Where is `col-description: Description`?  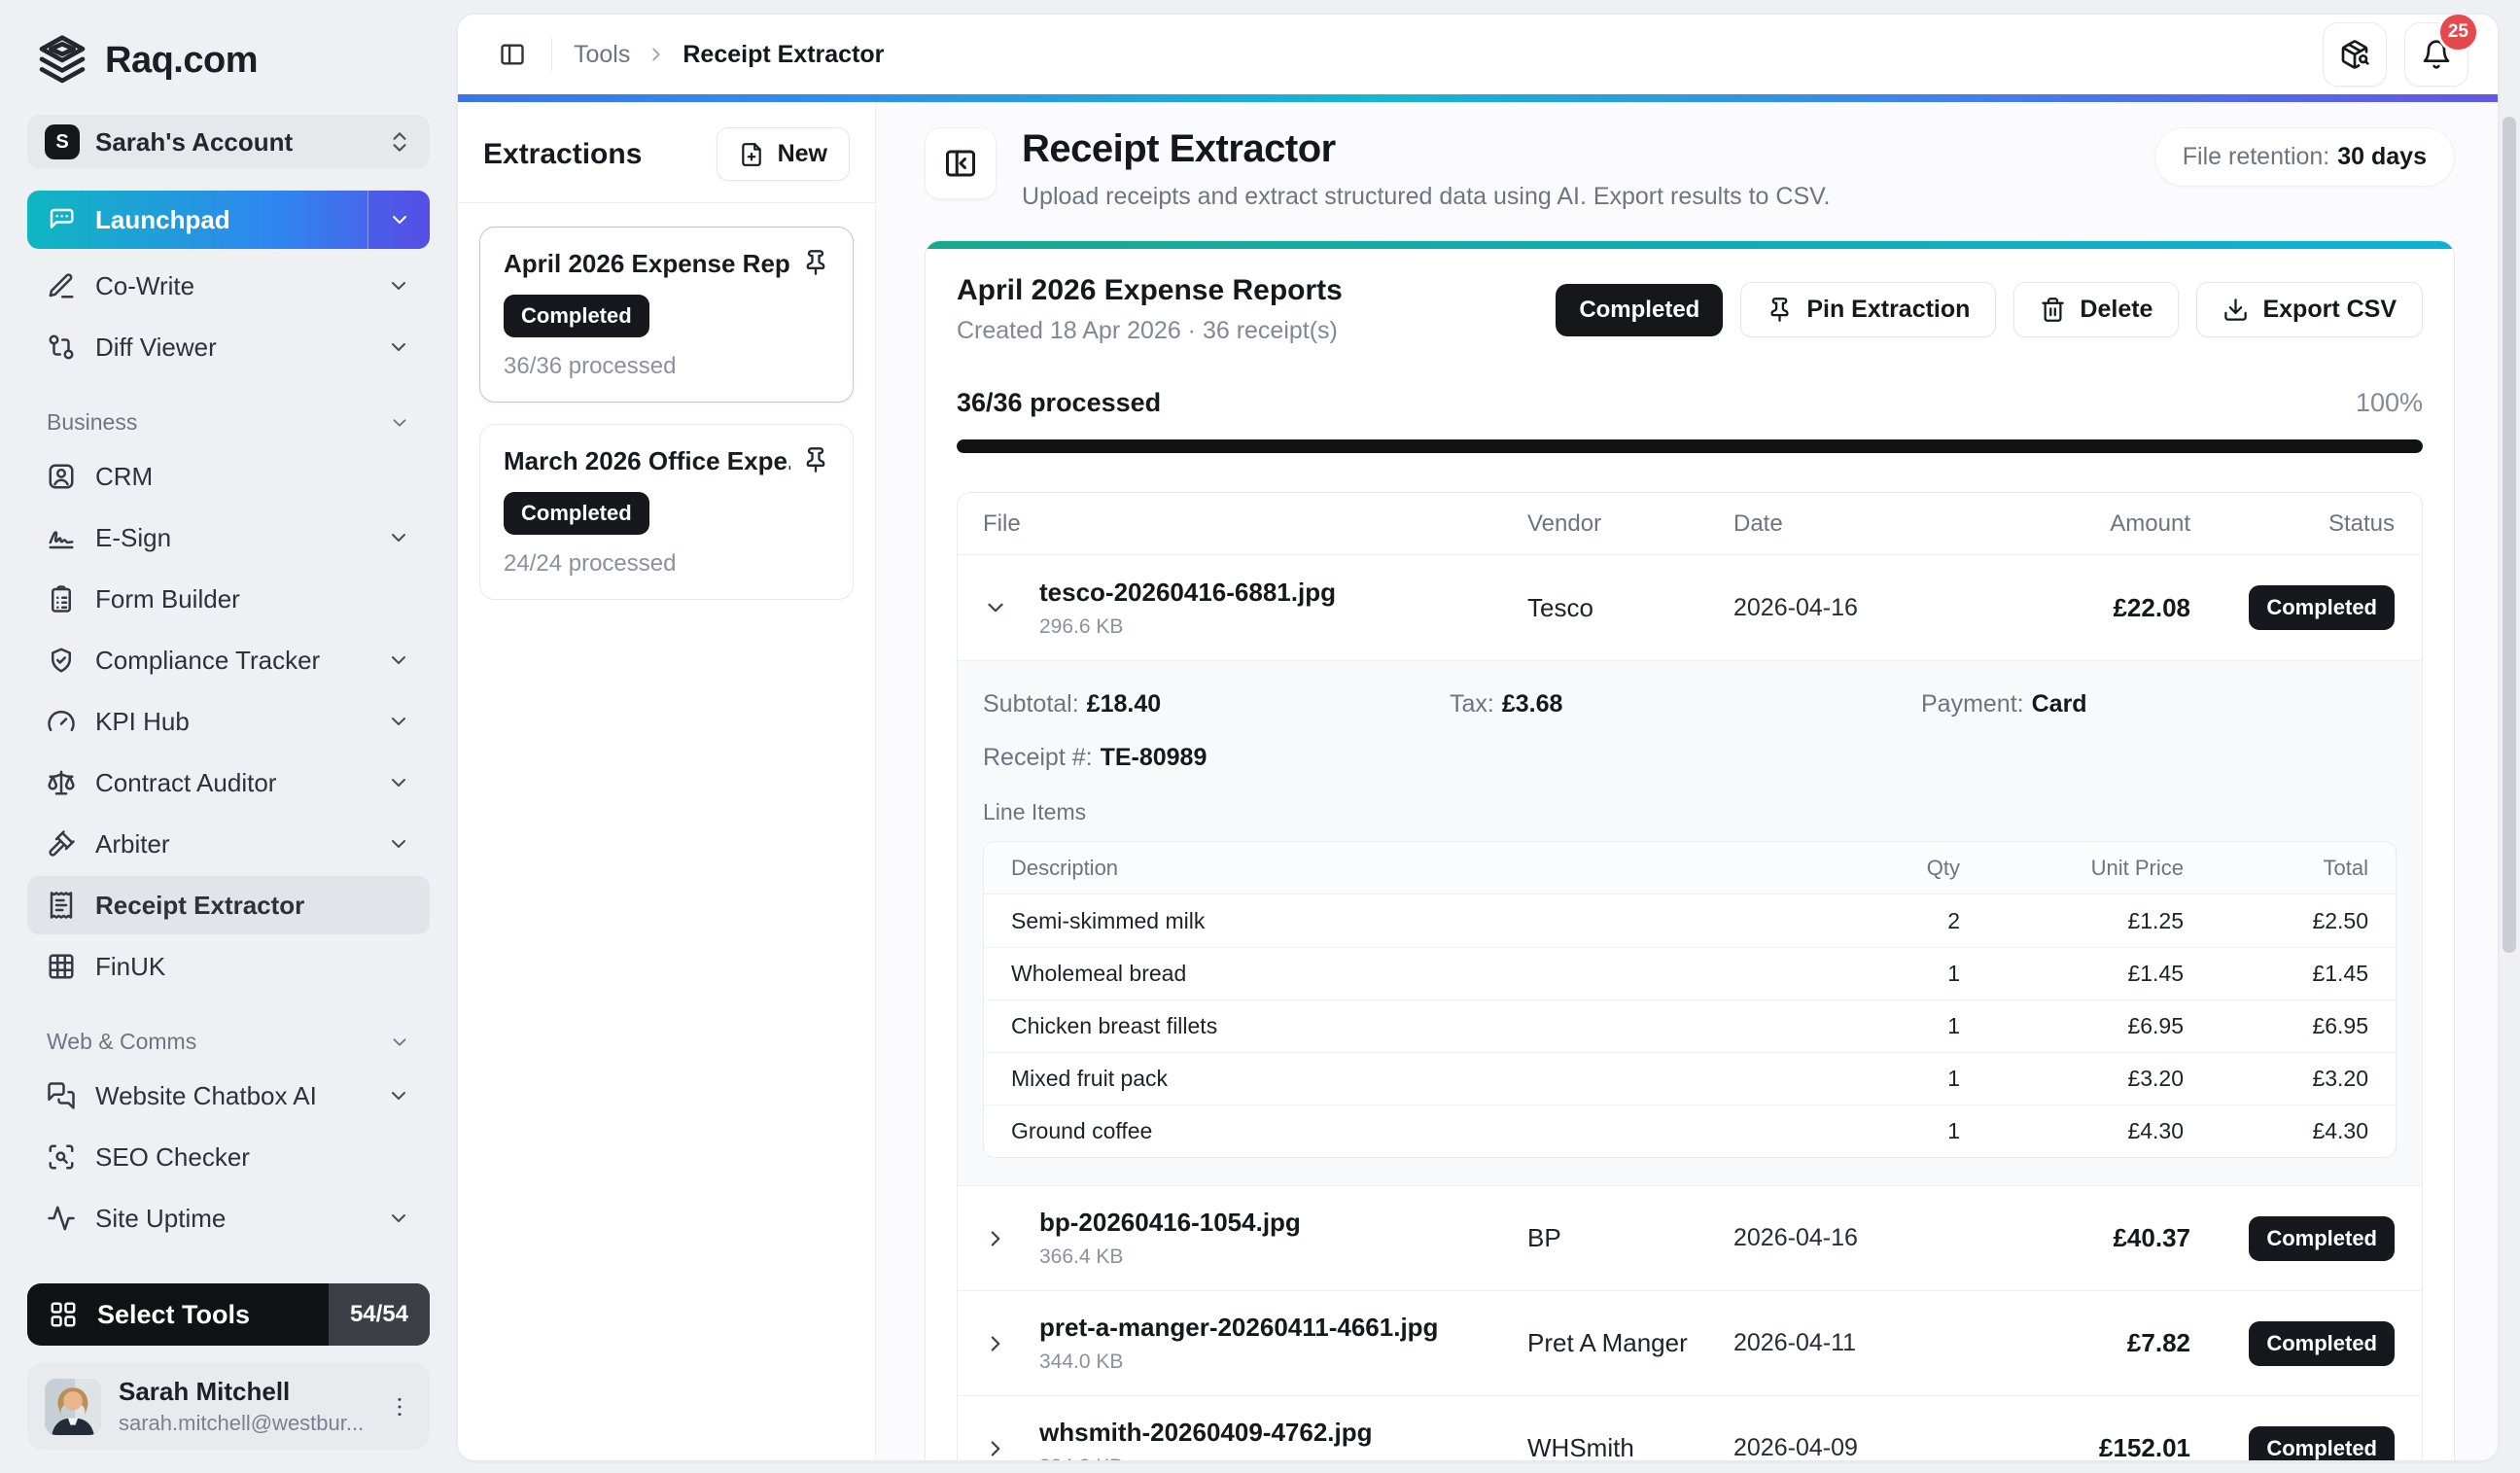 col-description: Description is located at coordinates (1065, 867).